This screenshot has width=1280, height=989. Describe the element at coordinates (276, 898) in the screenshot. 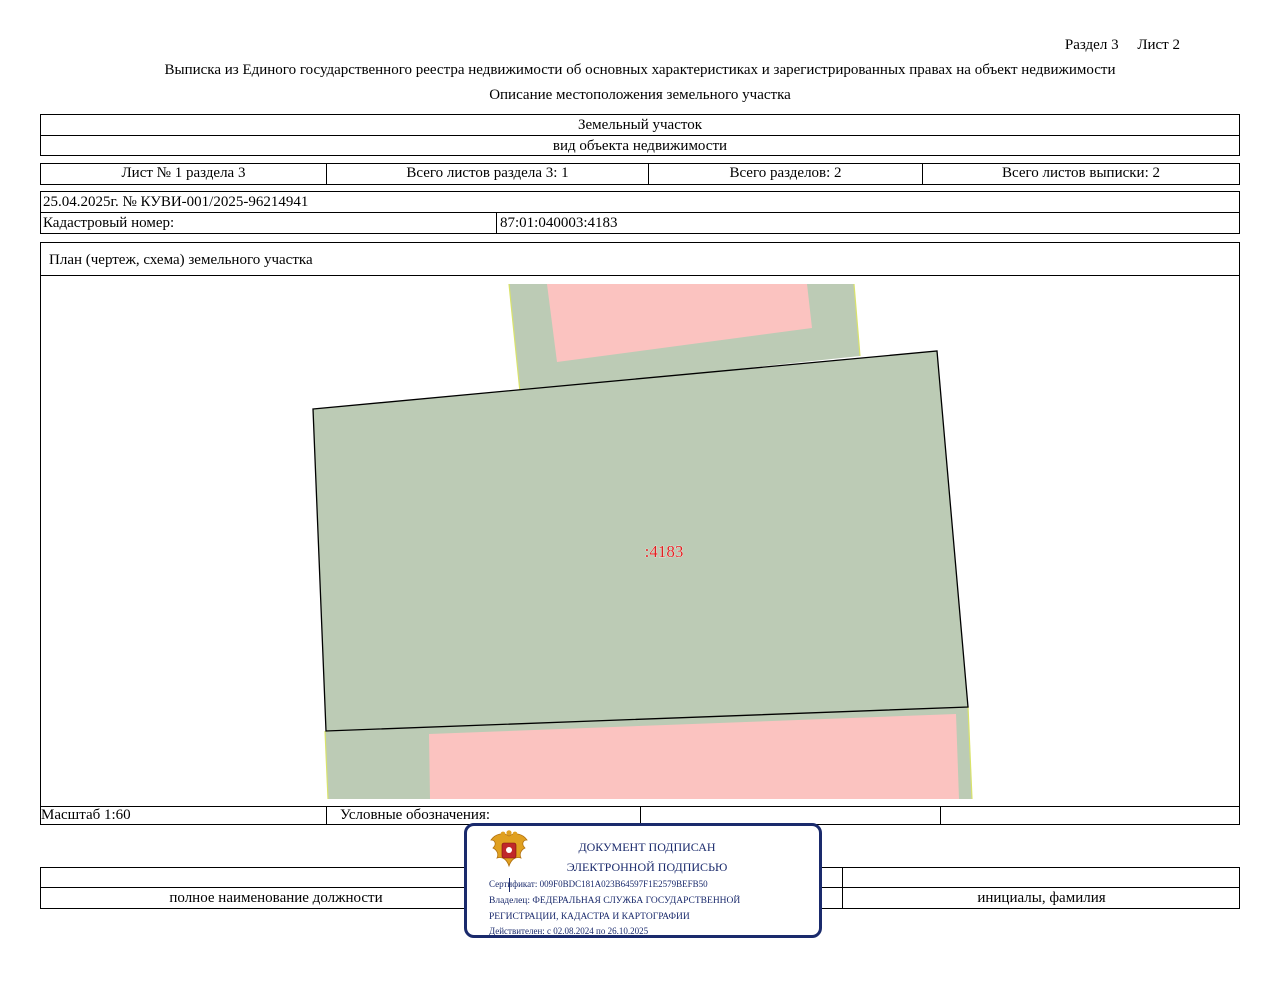

I see `position-caption: полное наименование должности` at that location.